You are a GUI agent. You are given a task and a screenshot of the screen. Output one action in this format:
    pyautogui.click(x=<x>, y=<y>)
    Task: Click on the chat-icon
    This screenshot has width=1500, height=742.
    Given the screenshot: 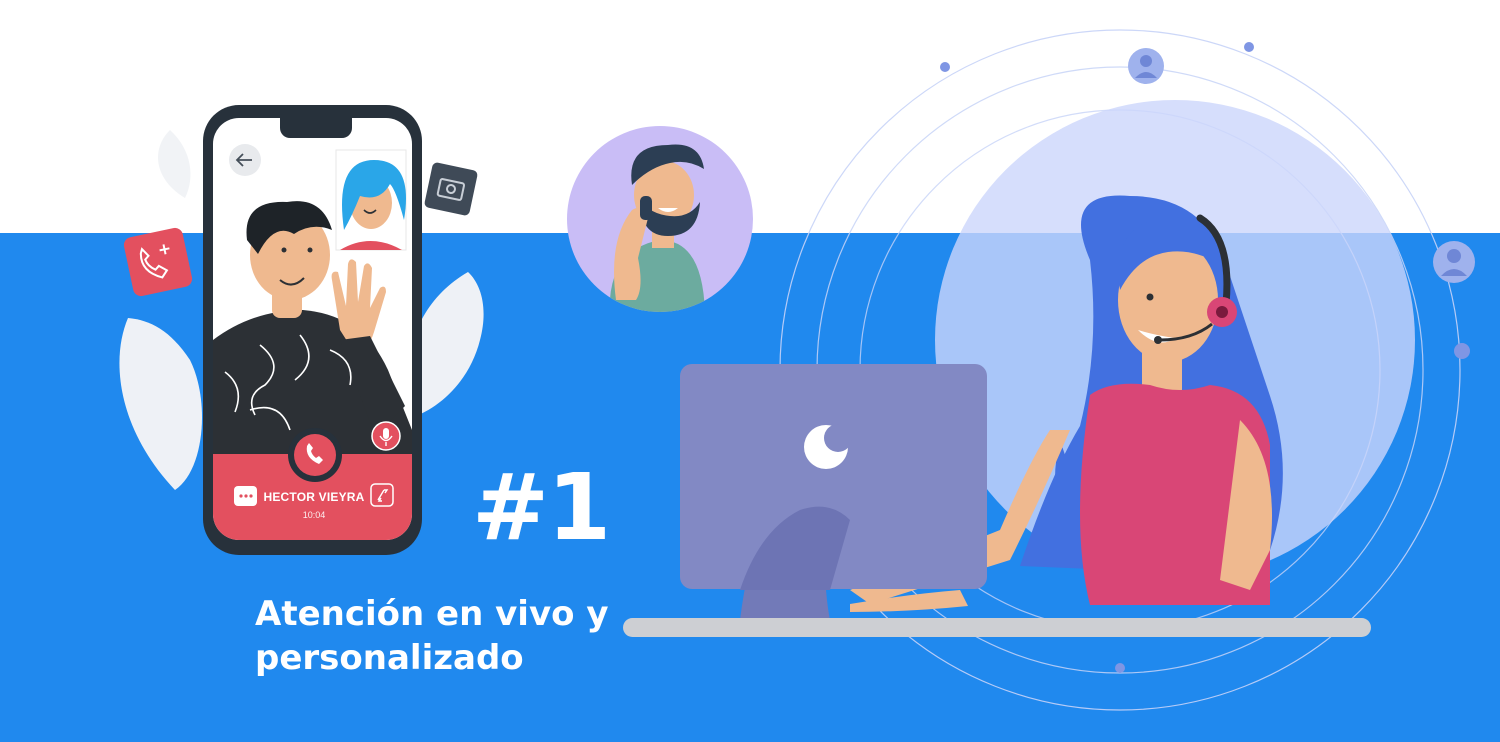 What is the action you would take?
    pyautogui.click(x=245, y=496)
    